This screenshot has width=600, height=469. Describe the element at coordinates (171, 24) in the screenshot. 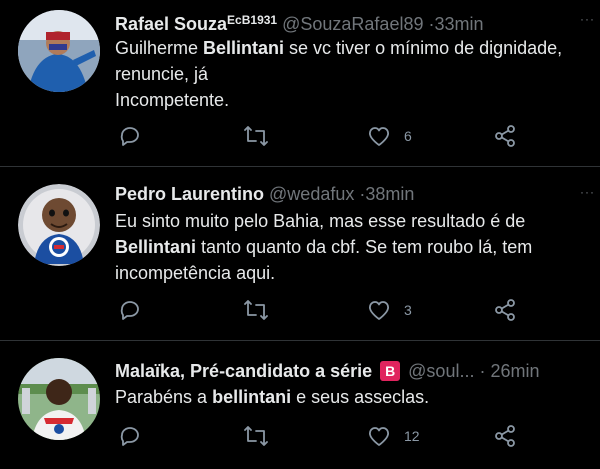

I see `author-name: Rafael Souza` at that location.